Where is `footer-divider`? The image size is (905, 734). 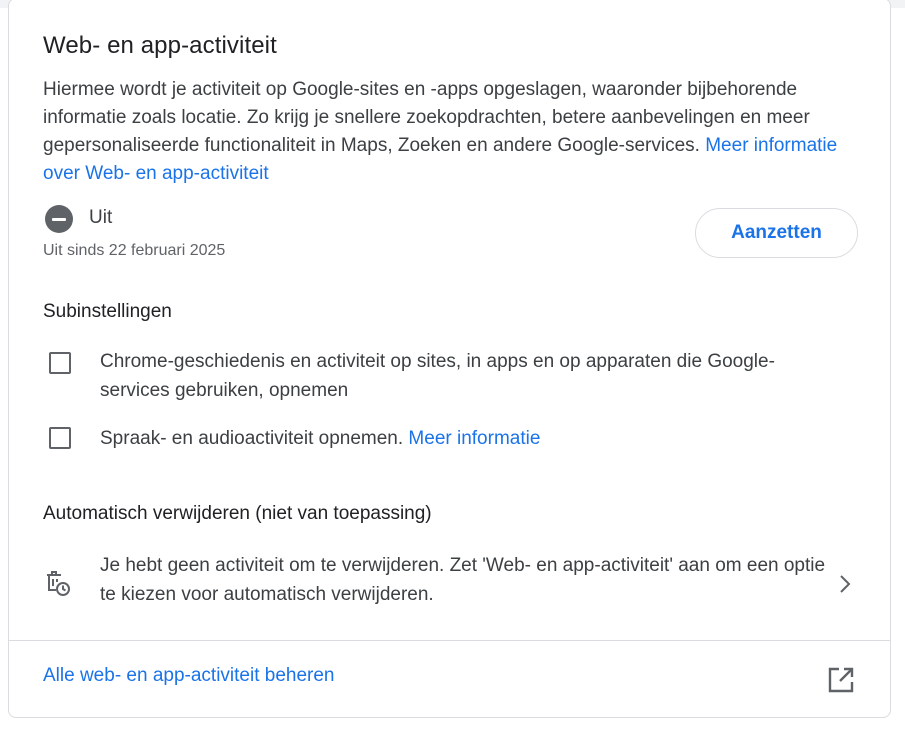
footer-divider is located at coordinates (449, 640).